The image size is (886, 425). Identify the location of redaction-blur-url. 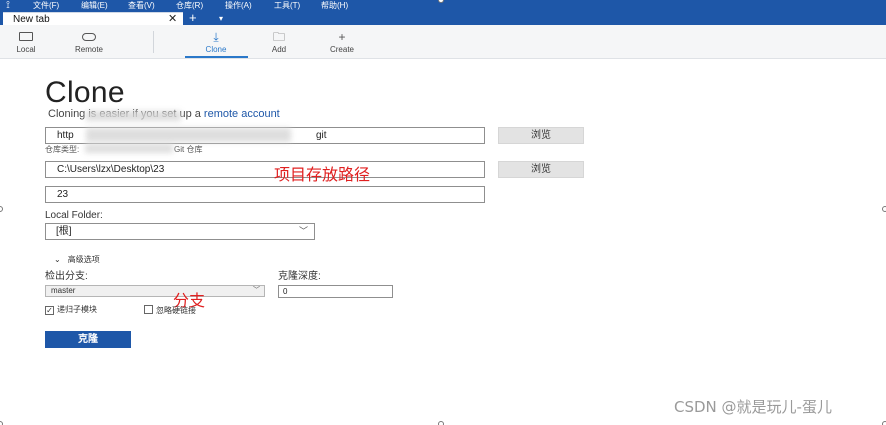
(188, 135).